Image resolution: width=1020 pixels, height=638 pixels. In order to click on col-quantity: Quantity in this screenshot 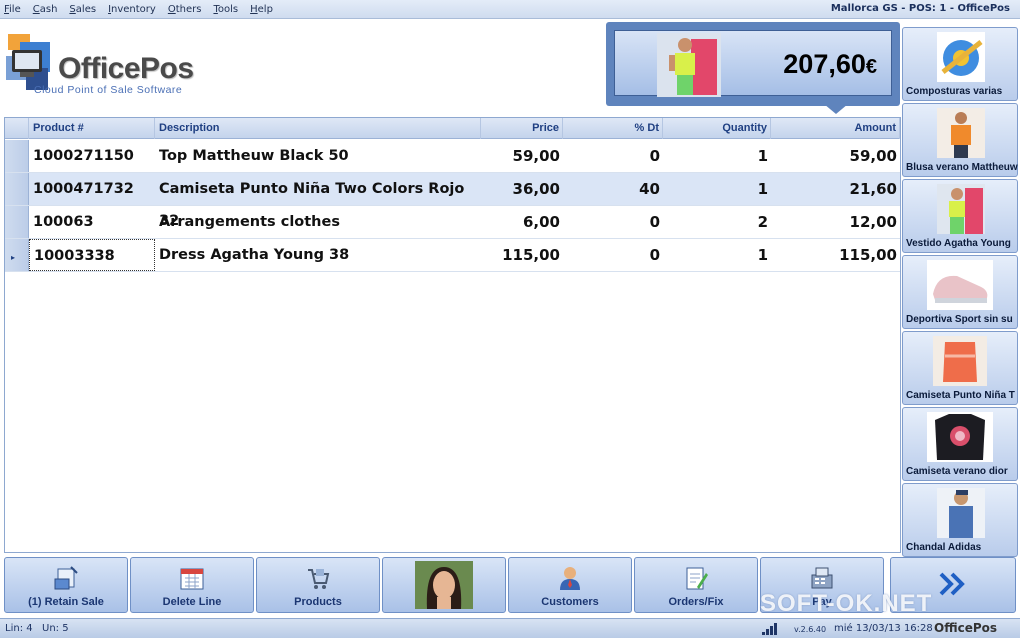, I will do `click(717, 128)`.